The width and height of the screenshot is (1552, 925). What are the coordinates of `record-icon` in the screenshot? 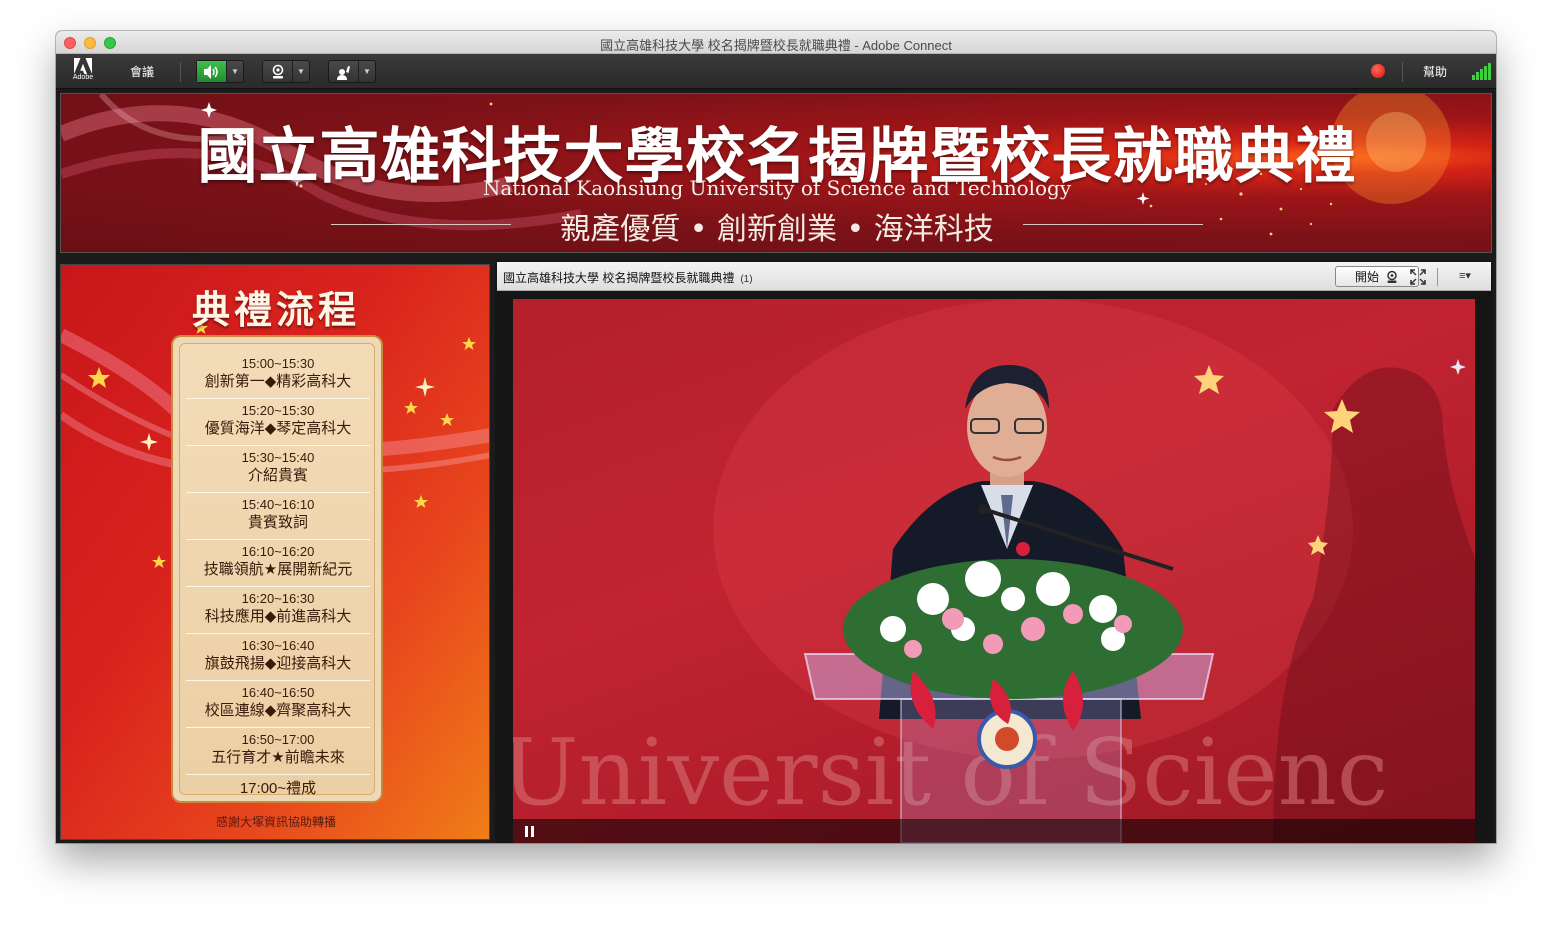 It's located at (1378, 71).